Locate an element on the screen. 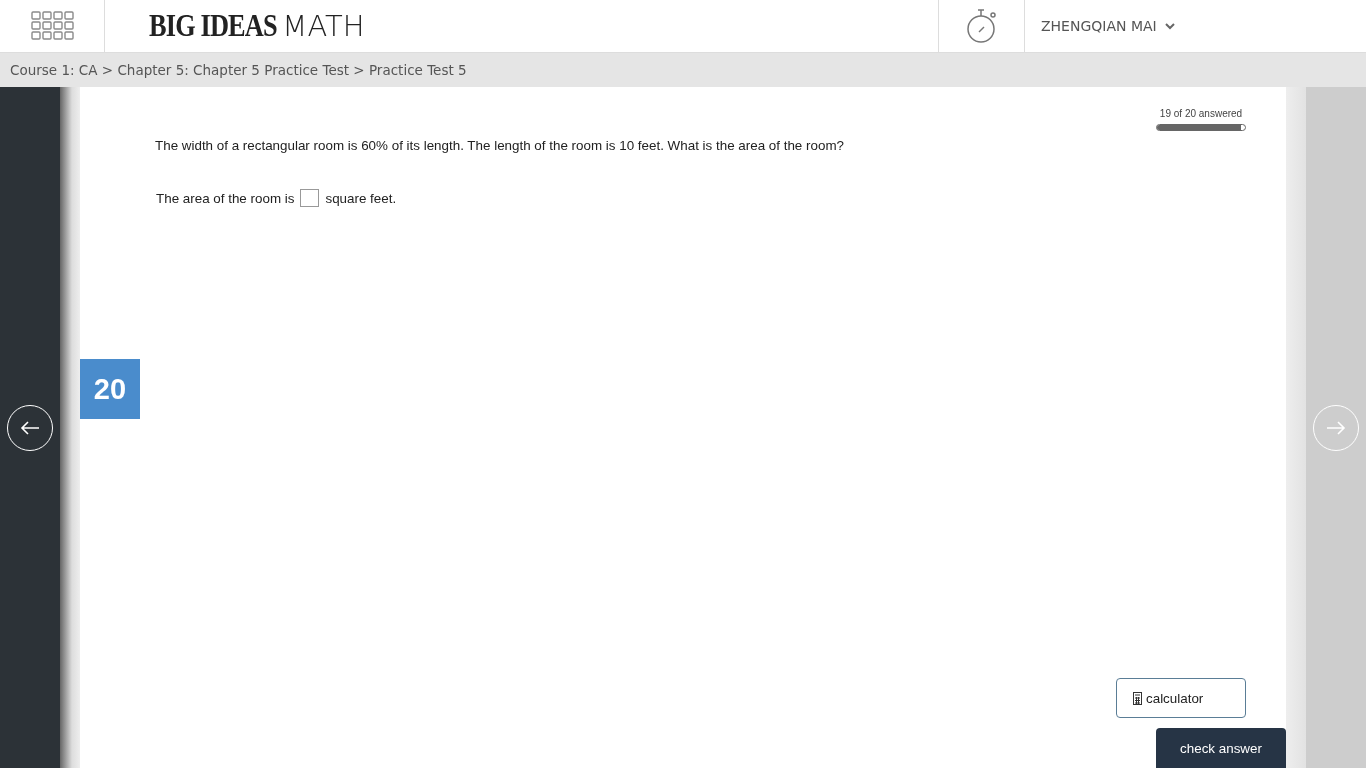  question-number: 20 is located at coordinates (110, 389).